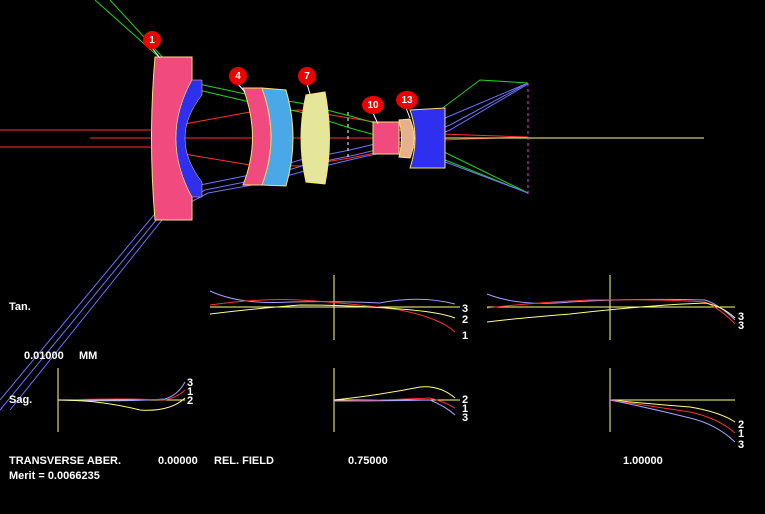 Image resolution: width=765 pixels, height=514 pixels. Describe the element at coordinates (44, 356) in the screenshot. I see `scale-value: 0.01000` at that location.